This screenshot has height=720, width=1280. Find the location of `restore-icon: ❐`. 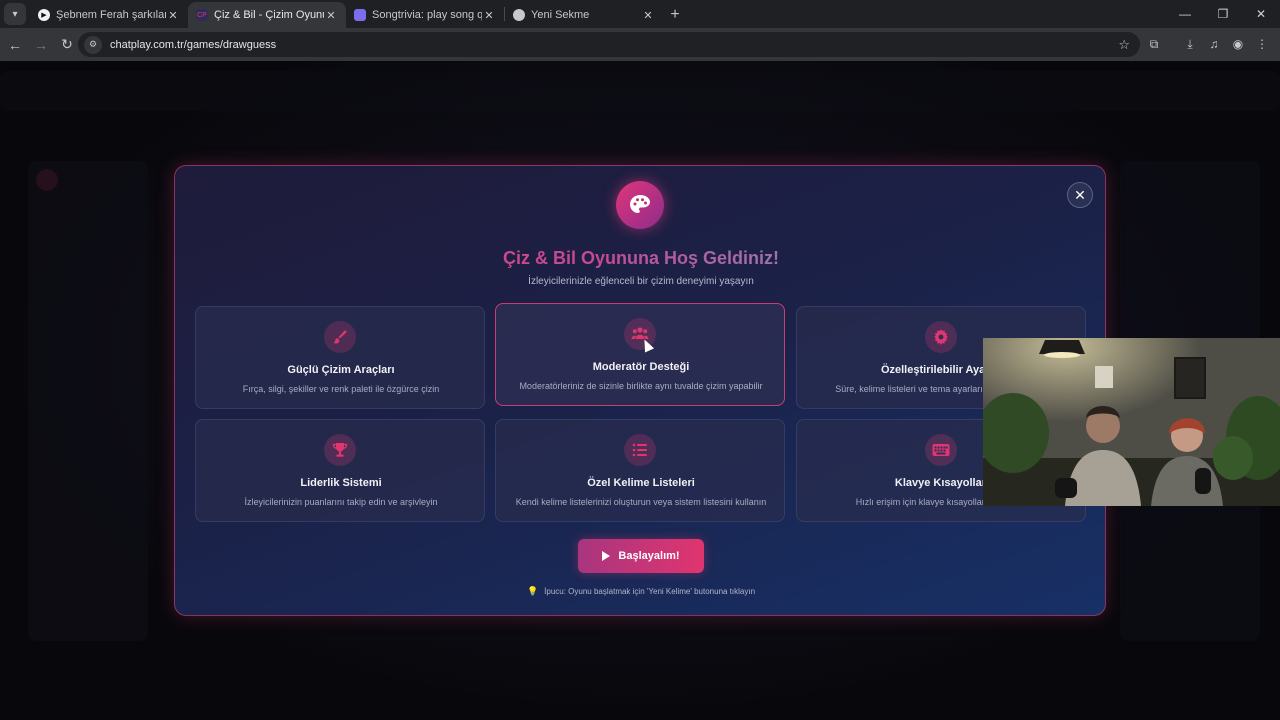

restore-icon: ❐ is located at coordinates (1223, 14).